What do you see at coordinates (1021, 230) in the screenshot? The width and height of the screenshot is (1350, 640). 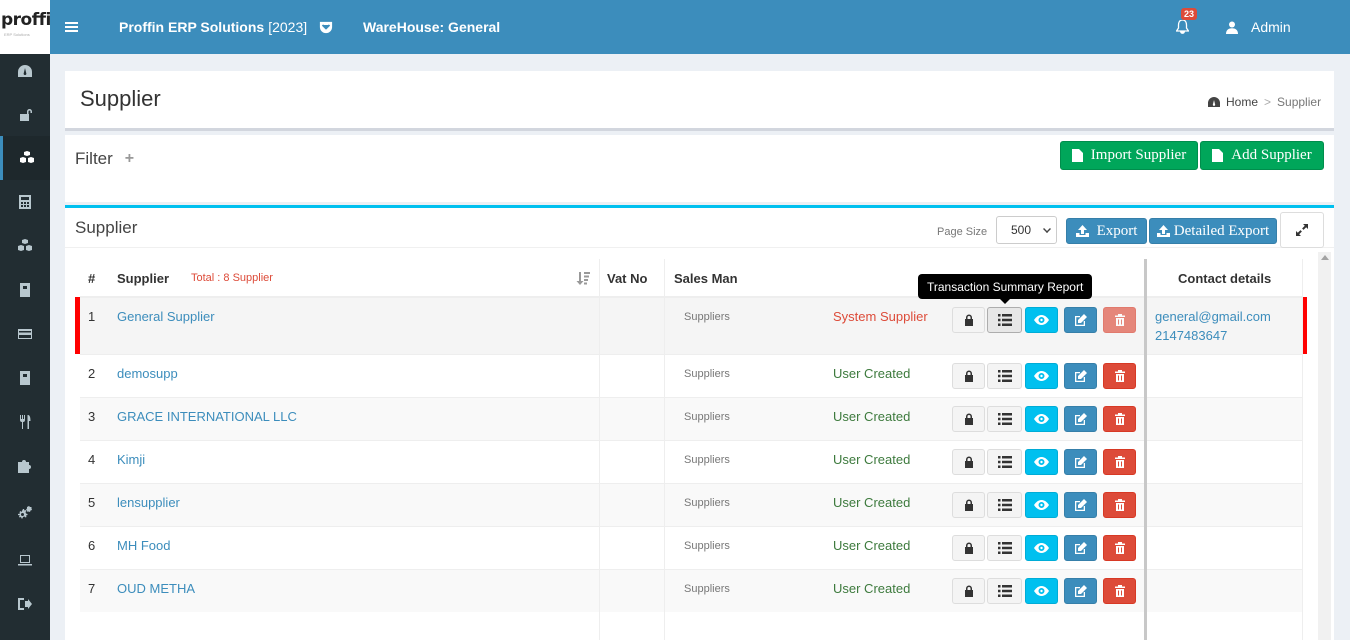 I see `page-size-value: 500` at bounding box center [1021, 230].